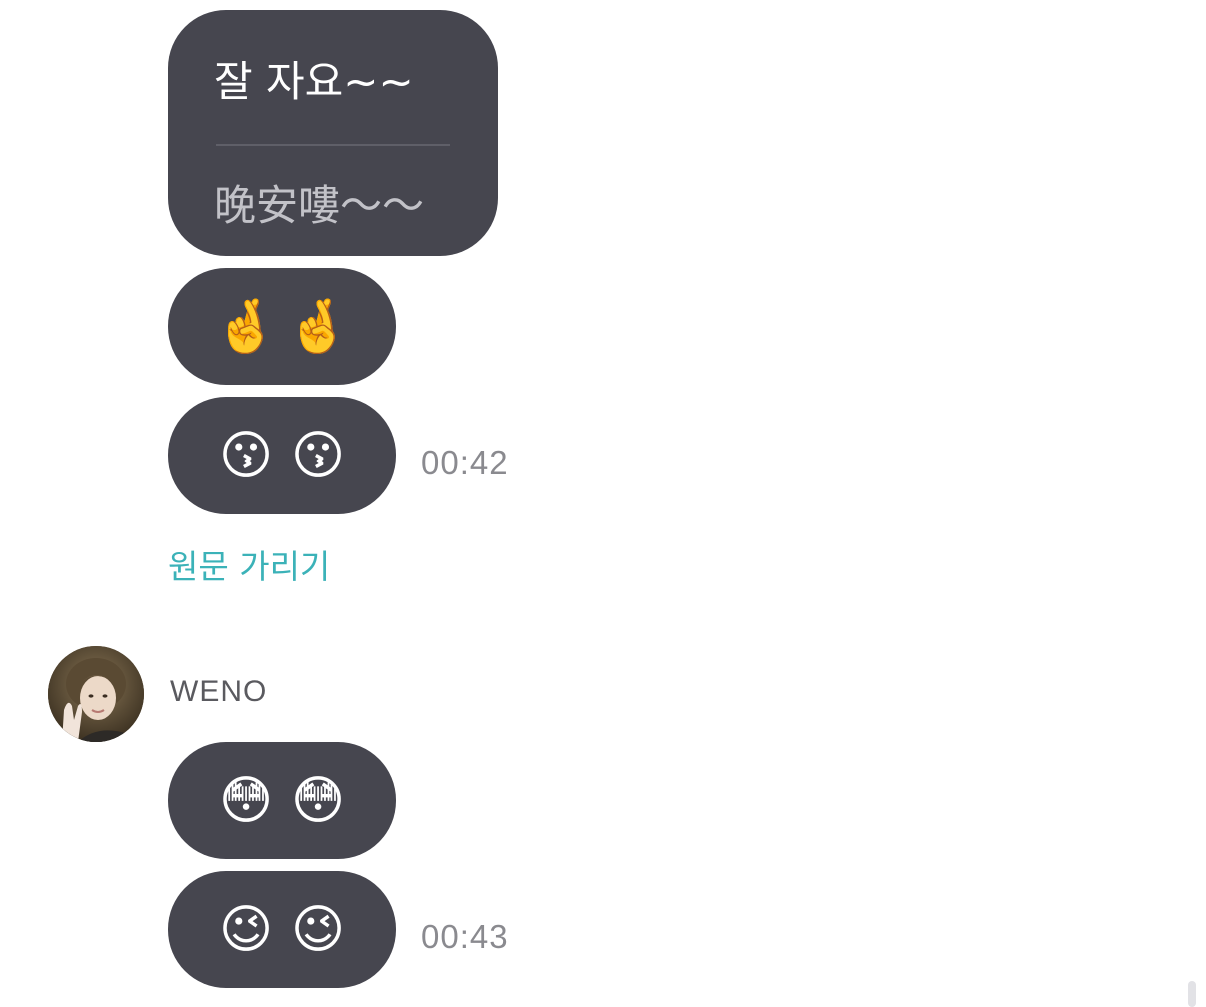 The width and height of the screenshot is (1206, 1007). What do you see at coordinates (282, 800) in the screenshot?
I see `emoji-message-bubble: 😳 😳` at bounding box center [282, 800].